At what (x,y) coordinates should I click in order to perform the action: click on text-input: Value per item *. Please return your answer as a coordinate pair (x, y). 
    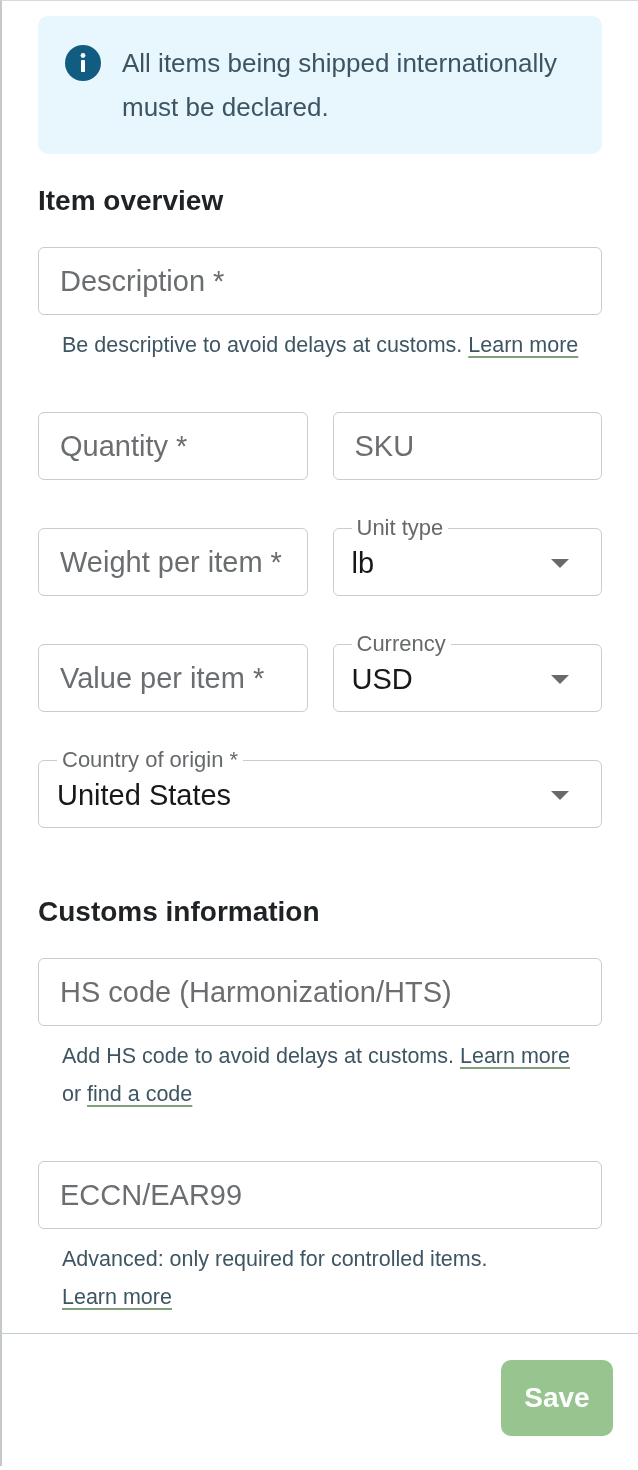
    Looking at the image, I should click on (173, 678).